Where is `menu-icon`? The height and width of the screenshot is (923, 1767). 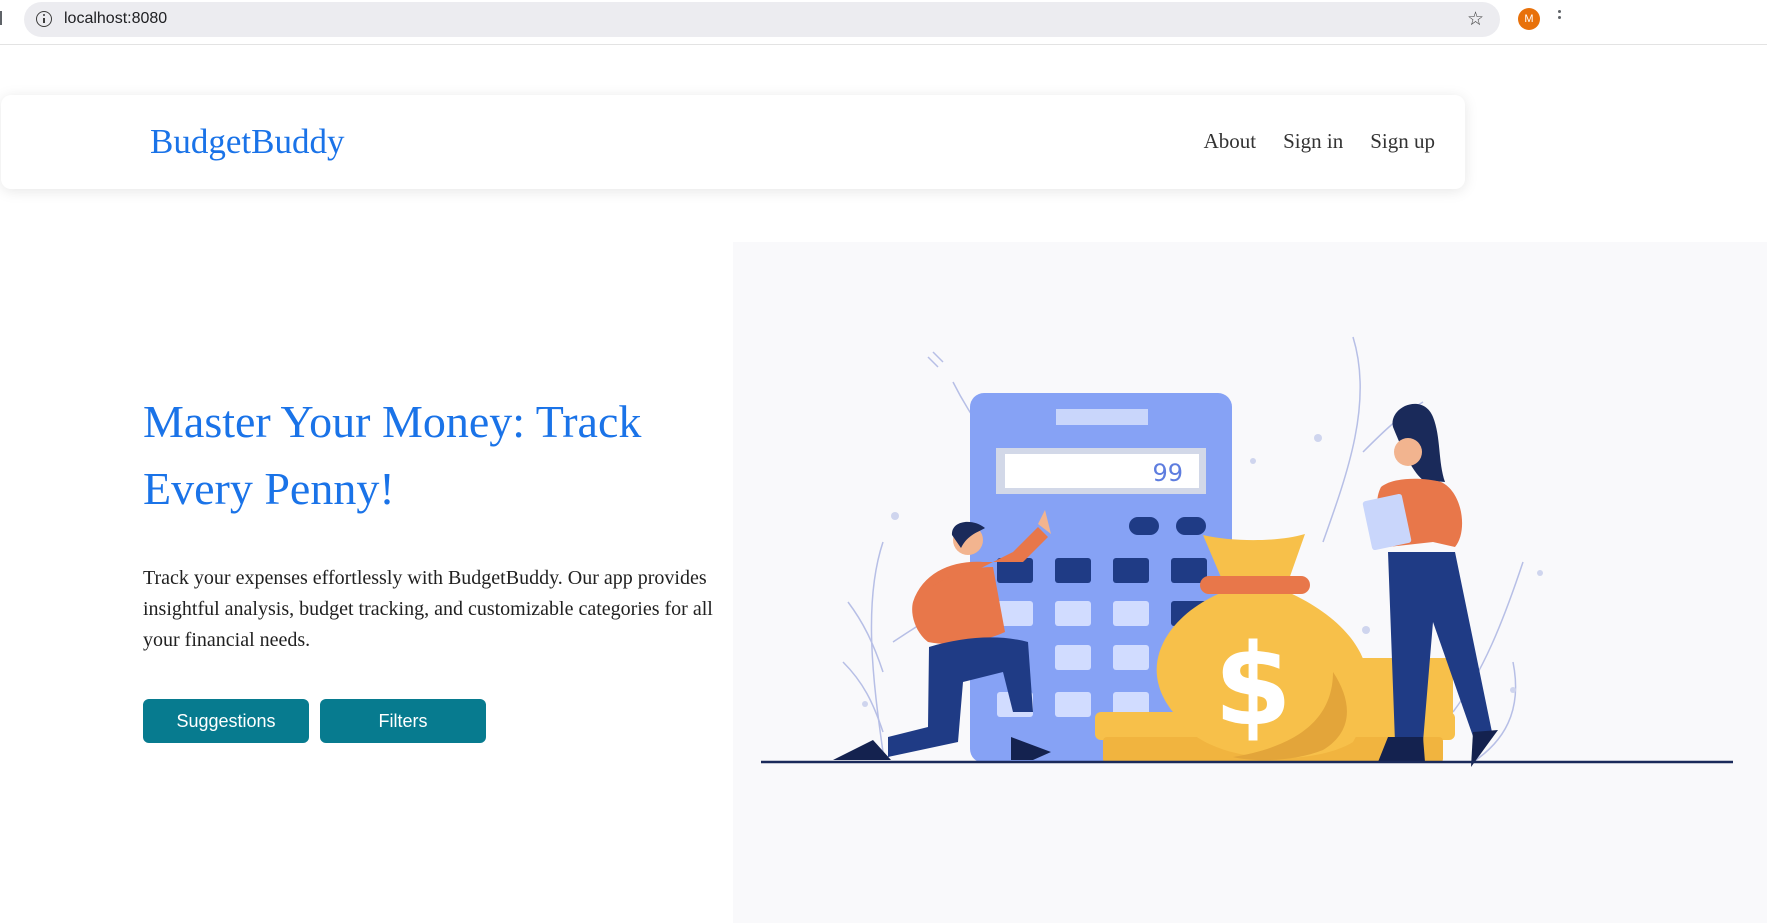
menu-icon is located at coordinates (1559, 18).